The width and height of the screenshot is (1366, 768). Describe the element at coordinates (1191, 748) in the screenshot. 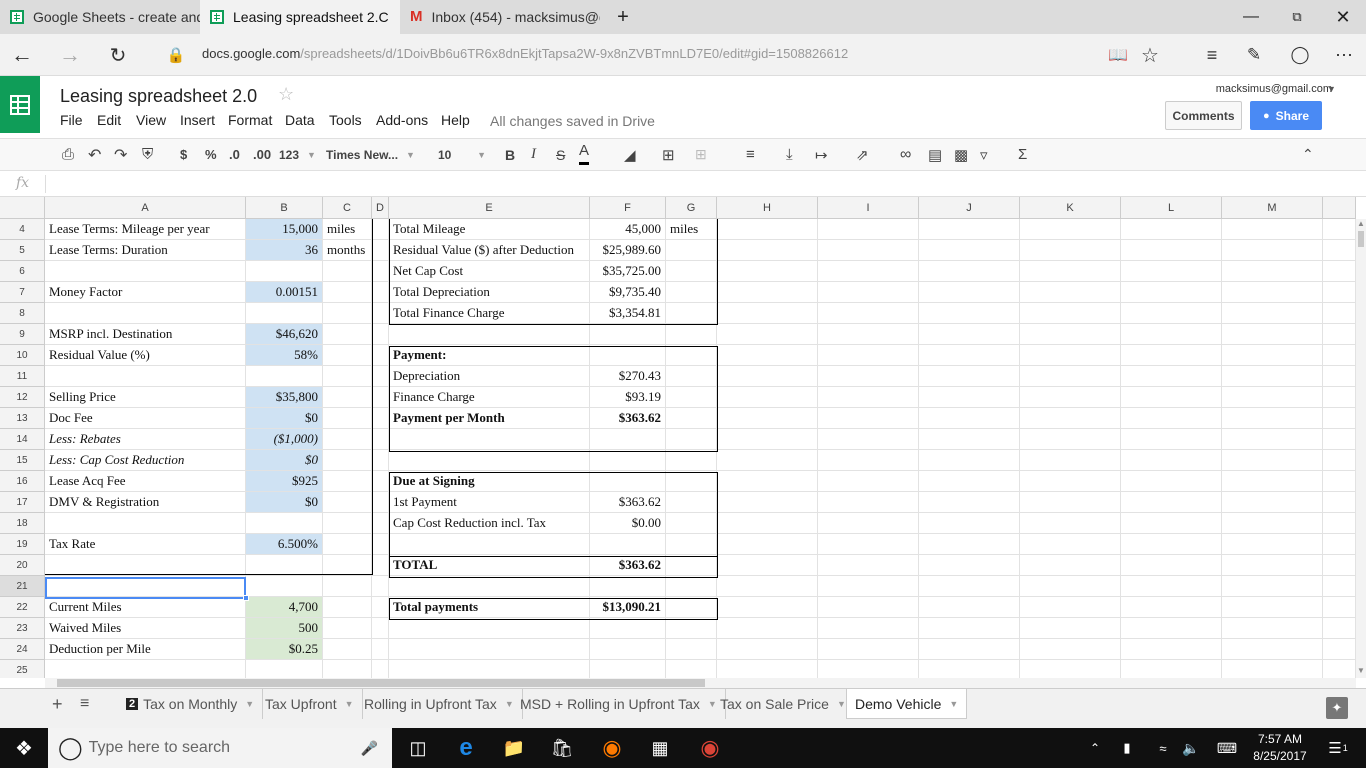

I see `volume-muted-icon: 🔈` at that location.